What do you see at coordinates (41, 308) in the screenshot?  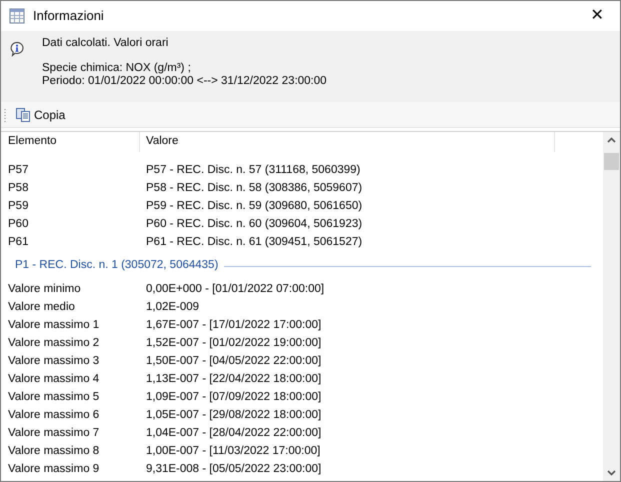 I see `table-cell-text: Valore medio` at bounding box center [41, 308].